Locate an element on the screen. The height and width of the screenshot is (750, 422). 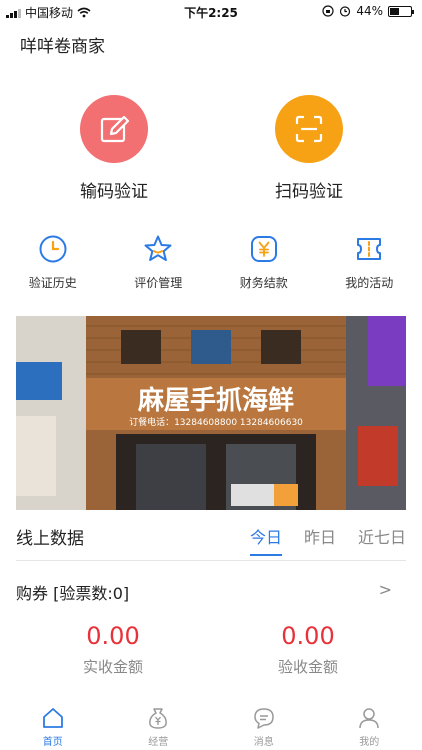
battery-icon is located at coordinates (401, 11).